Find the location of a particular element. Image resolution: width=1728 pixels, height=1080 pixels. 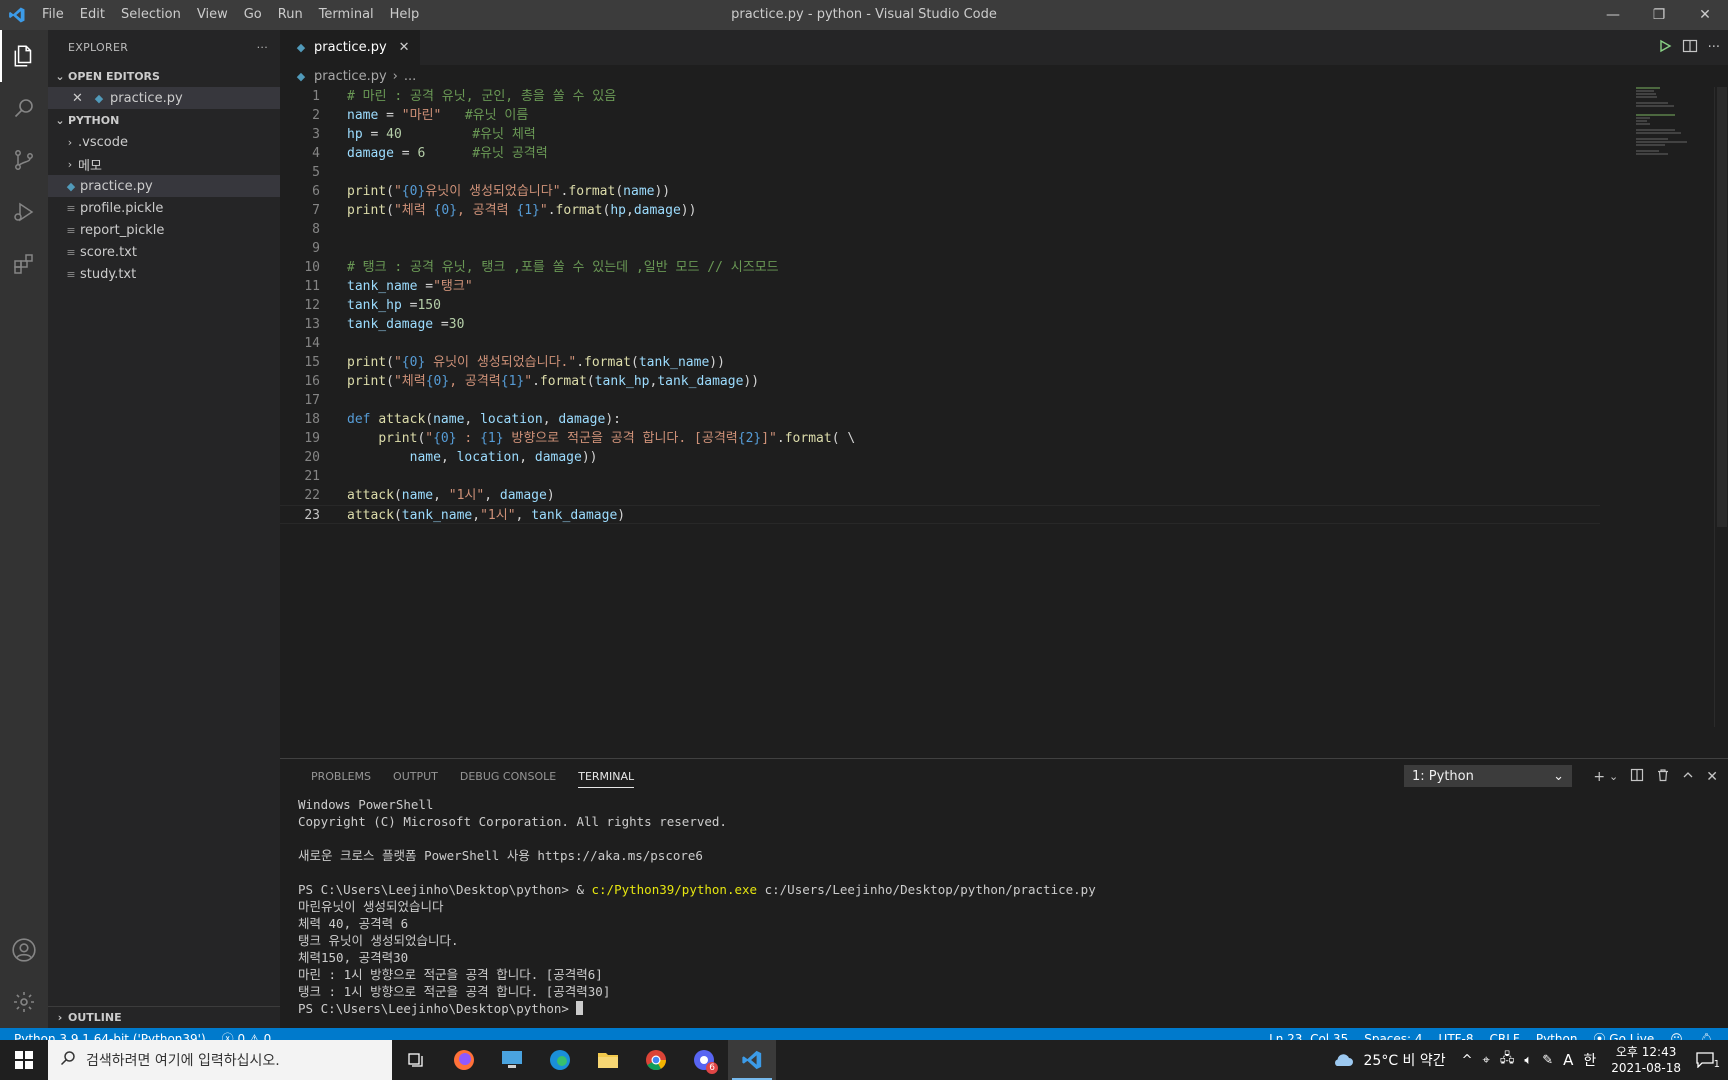

editor-scrollbar is located at coordinates (1721, 407).